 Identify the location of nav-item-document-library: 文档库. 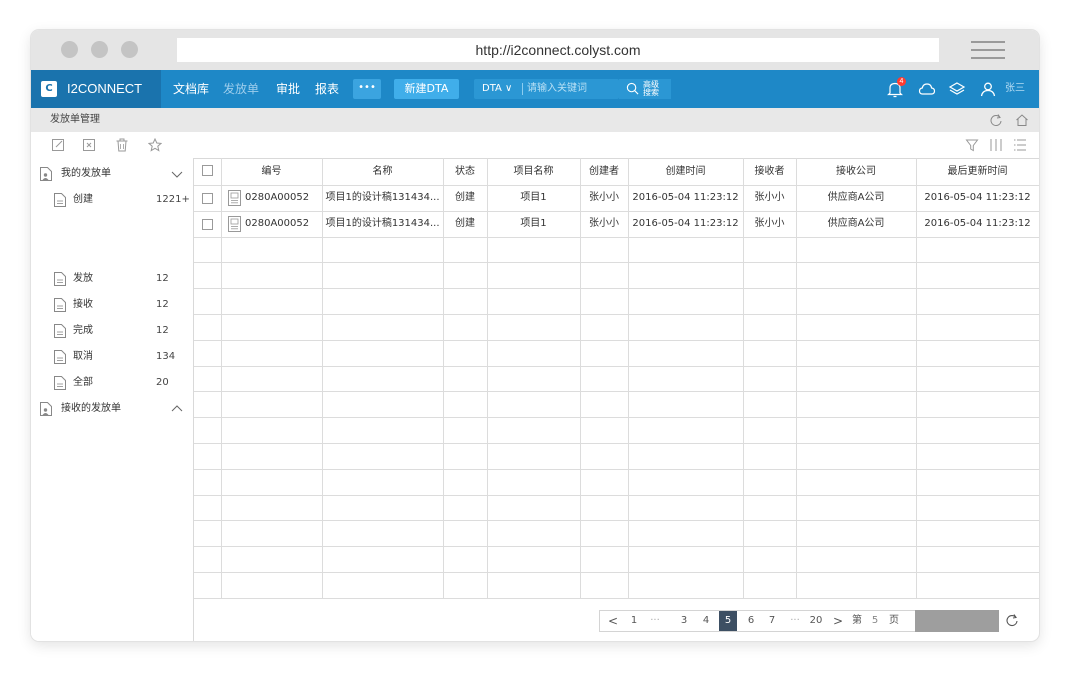
(191, 89).